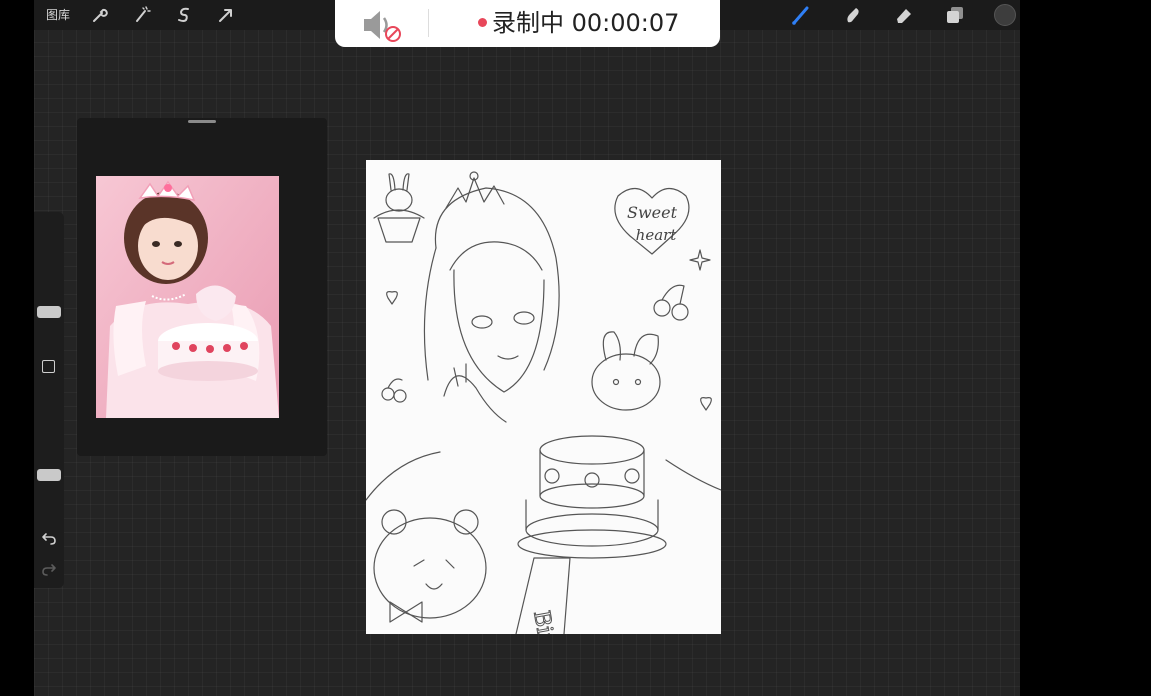 This screenshot has width=1151, height=696. I want to click on recording-divider, so click(428, 23).